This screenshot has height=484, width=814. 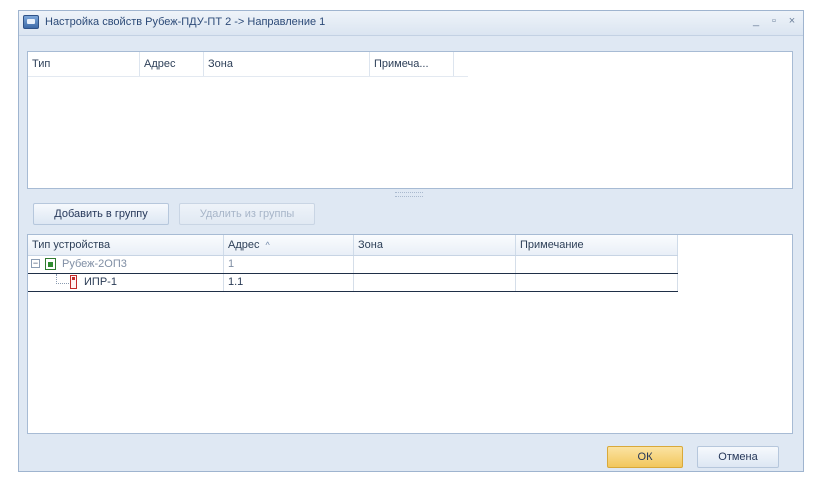 I want to click on close-button: ×, so click(x=792, y=21).